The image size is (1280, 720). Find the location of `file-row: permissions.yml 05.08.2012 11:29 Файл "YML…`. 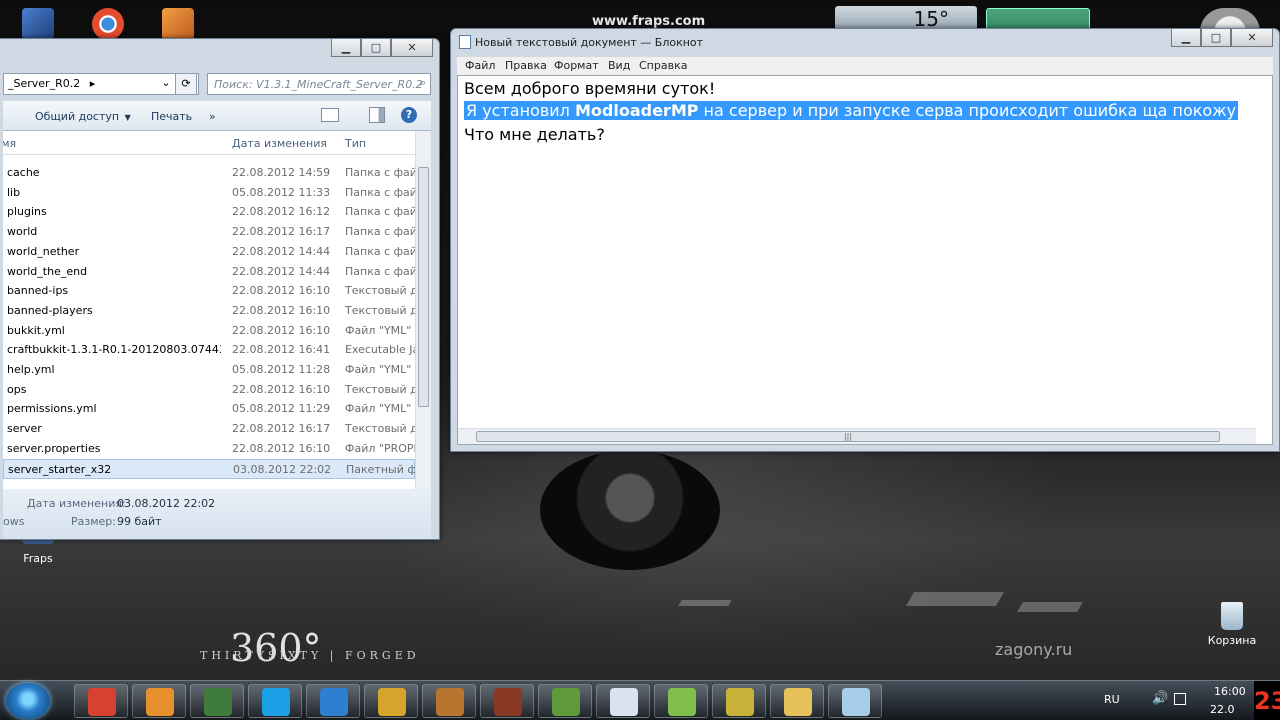

file-row: permissions.yml 05.08.2012 11:29 Файл "YML… is located at coordinates (209, 409).